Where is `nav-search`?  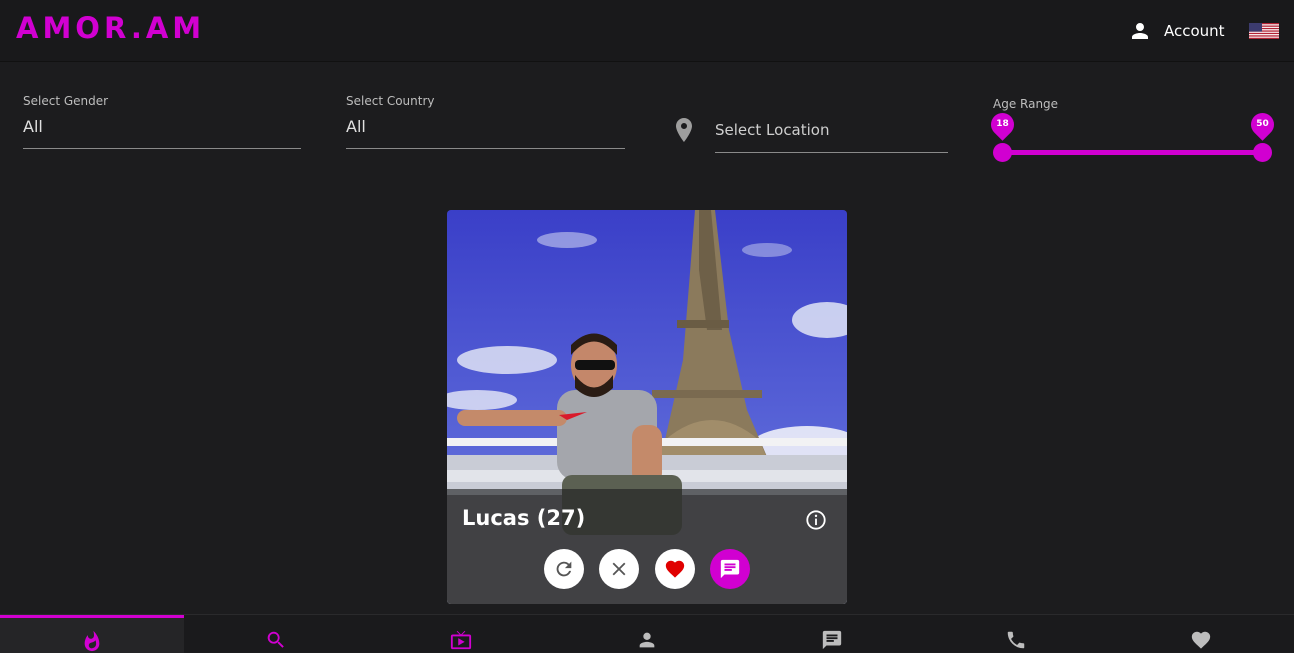
nav-search is located at coordinates (276, 634).